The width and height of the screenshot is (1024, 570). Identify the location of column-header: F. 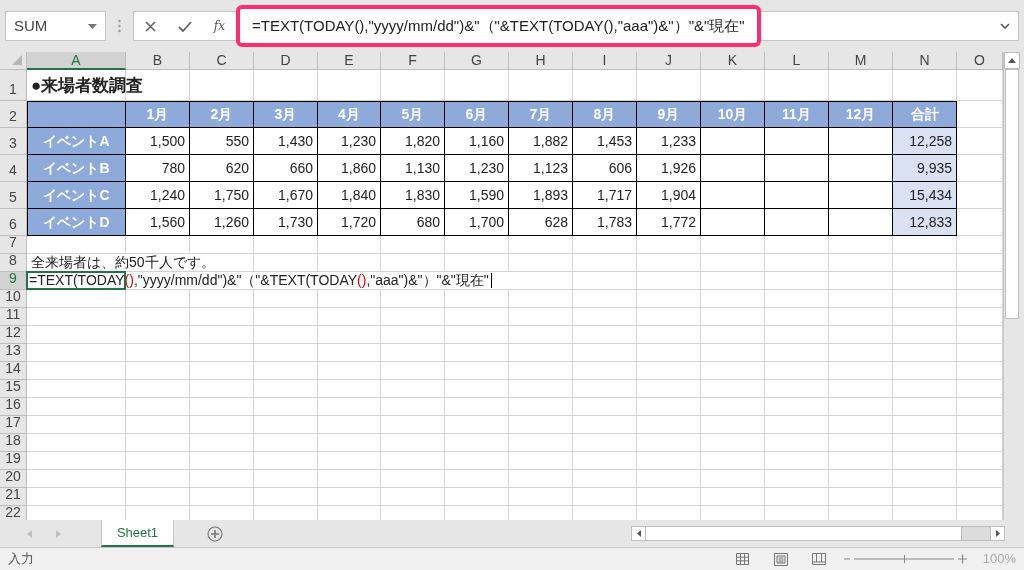
(413, 61).